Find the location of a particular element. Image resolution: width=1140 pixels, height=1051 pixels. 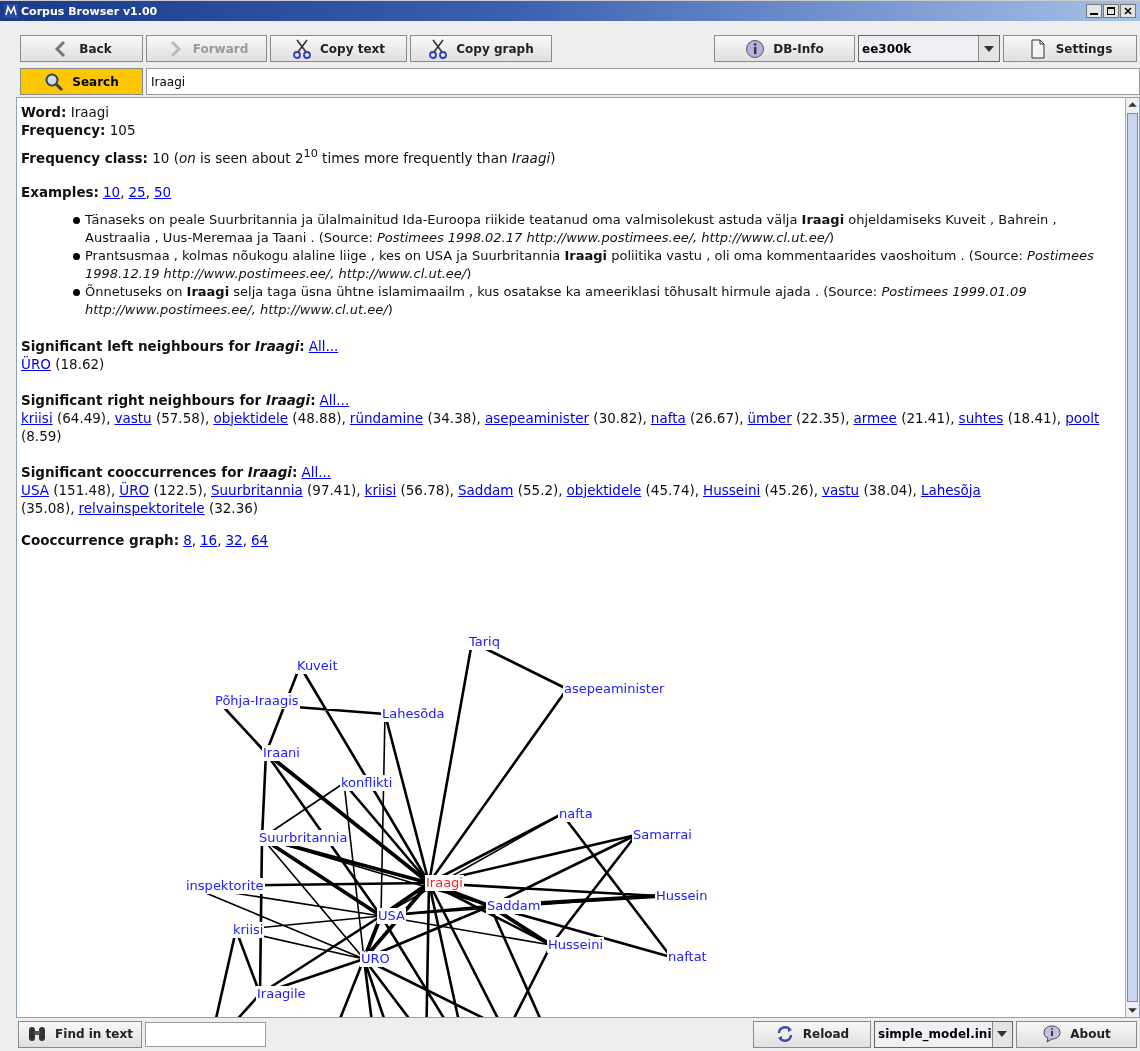

info-line: Word: Iraagi is located at coordinates (66, 112).